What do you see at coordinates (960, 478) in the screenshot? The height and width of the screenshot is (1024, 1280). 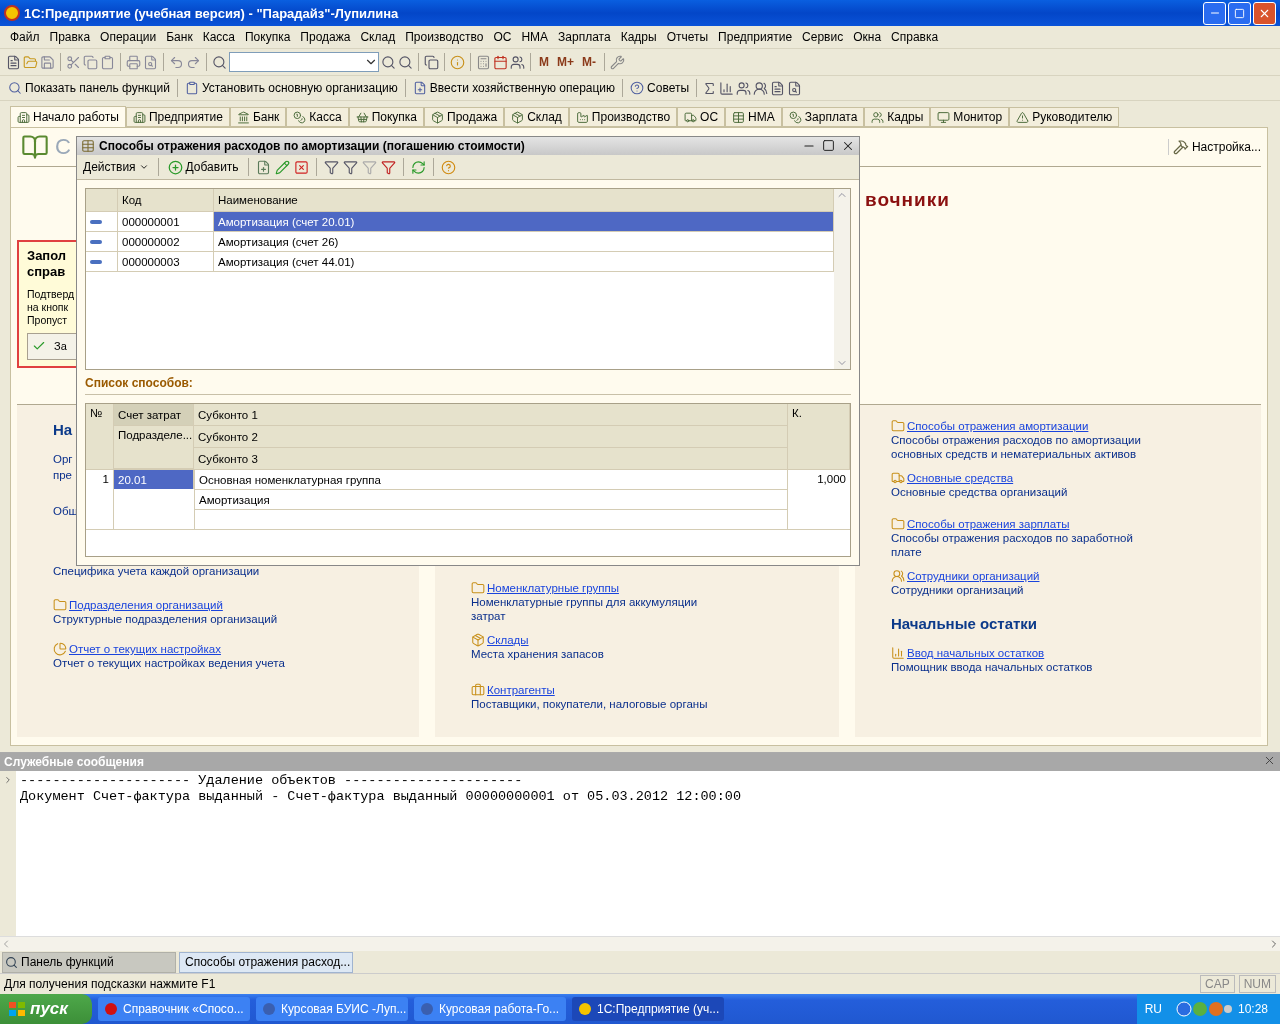 I see `link: Основные средства` at bounding box center [960, 478].